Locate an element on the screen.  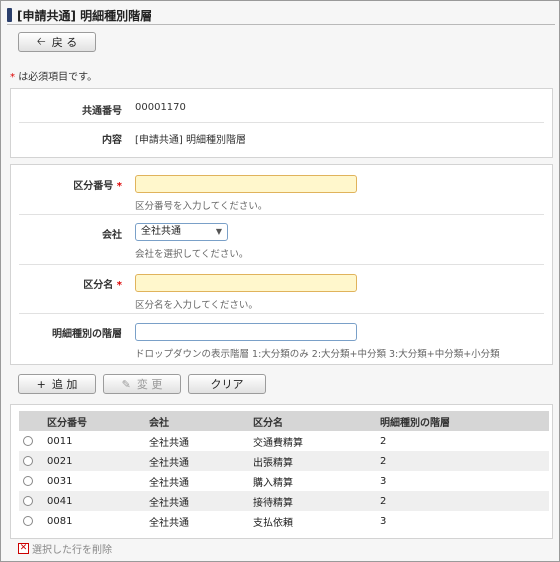
field-label: 会社 is located at coordinates (112, 235).